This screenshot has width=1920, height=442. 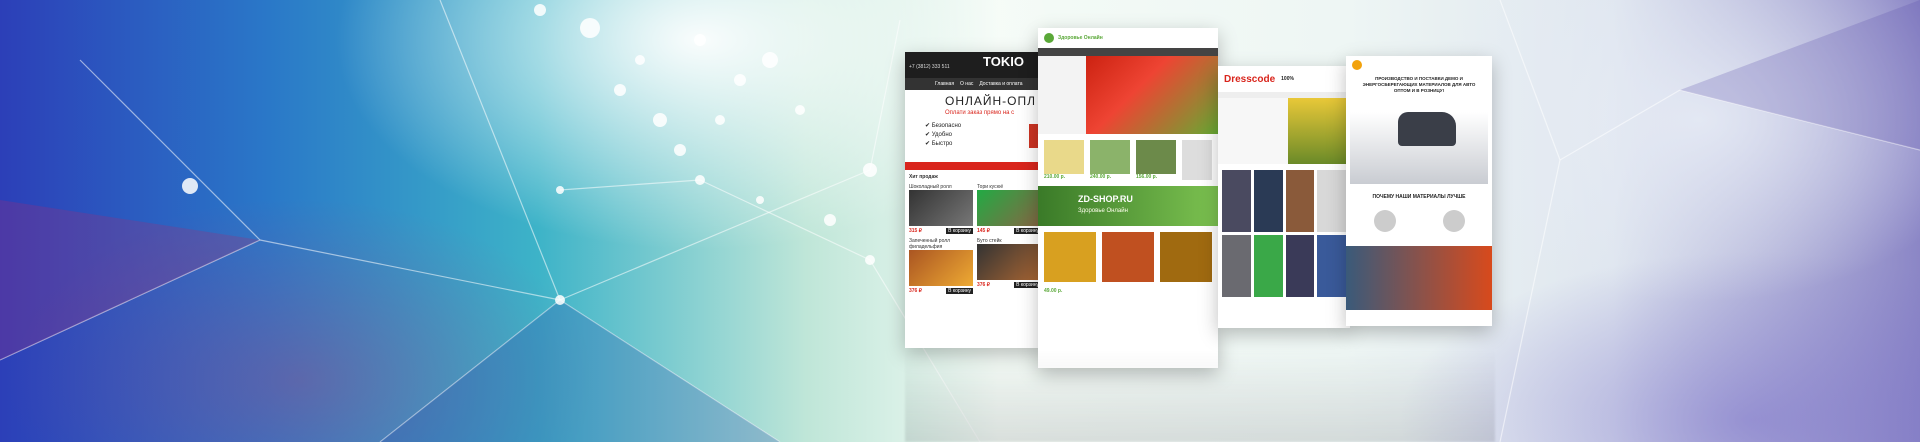 I want to click on zdorovye-nav, so click(x=1128, y=52).